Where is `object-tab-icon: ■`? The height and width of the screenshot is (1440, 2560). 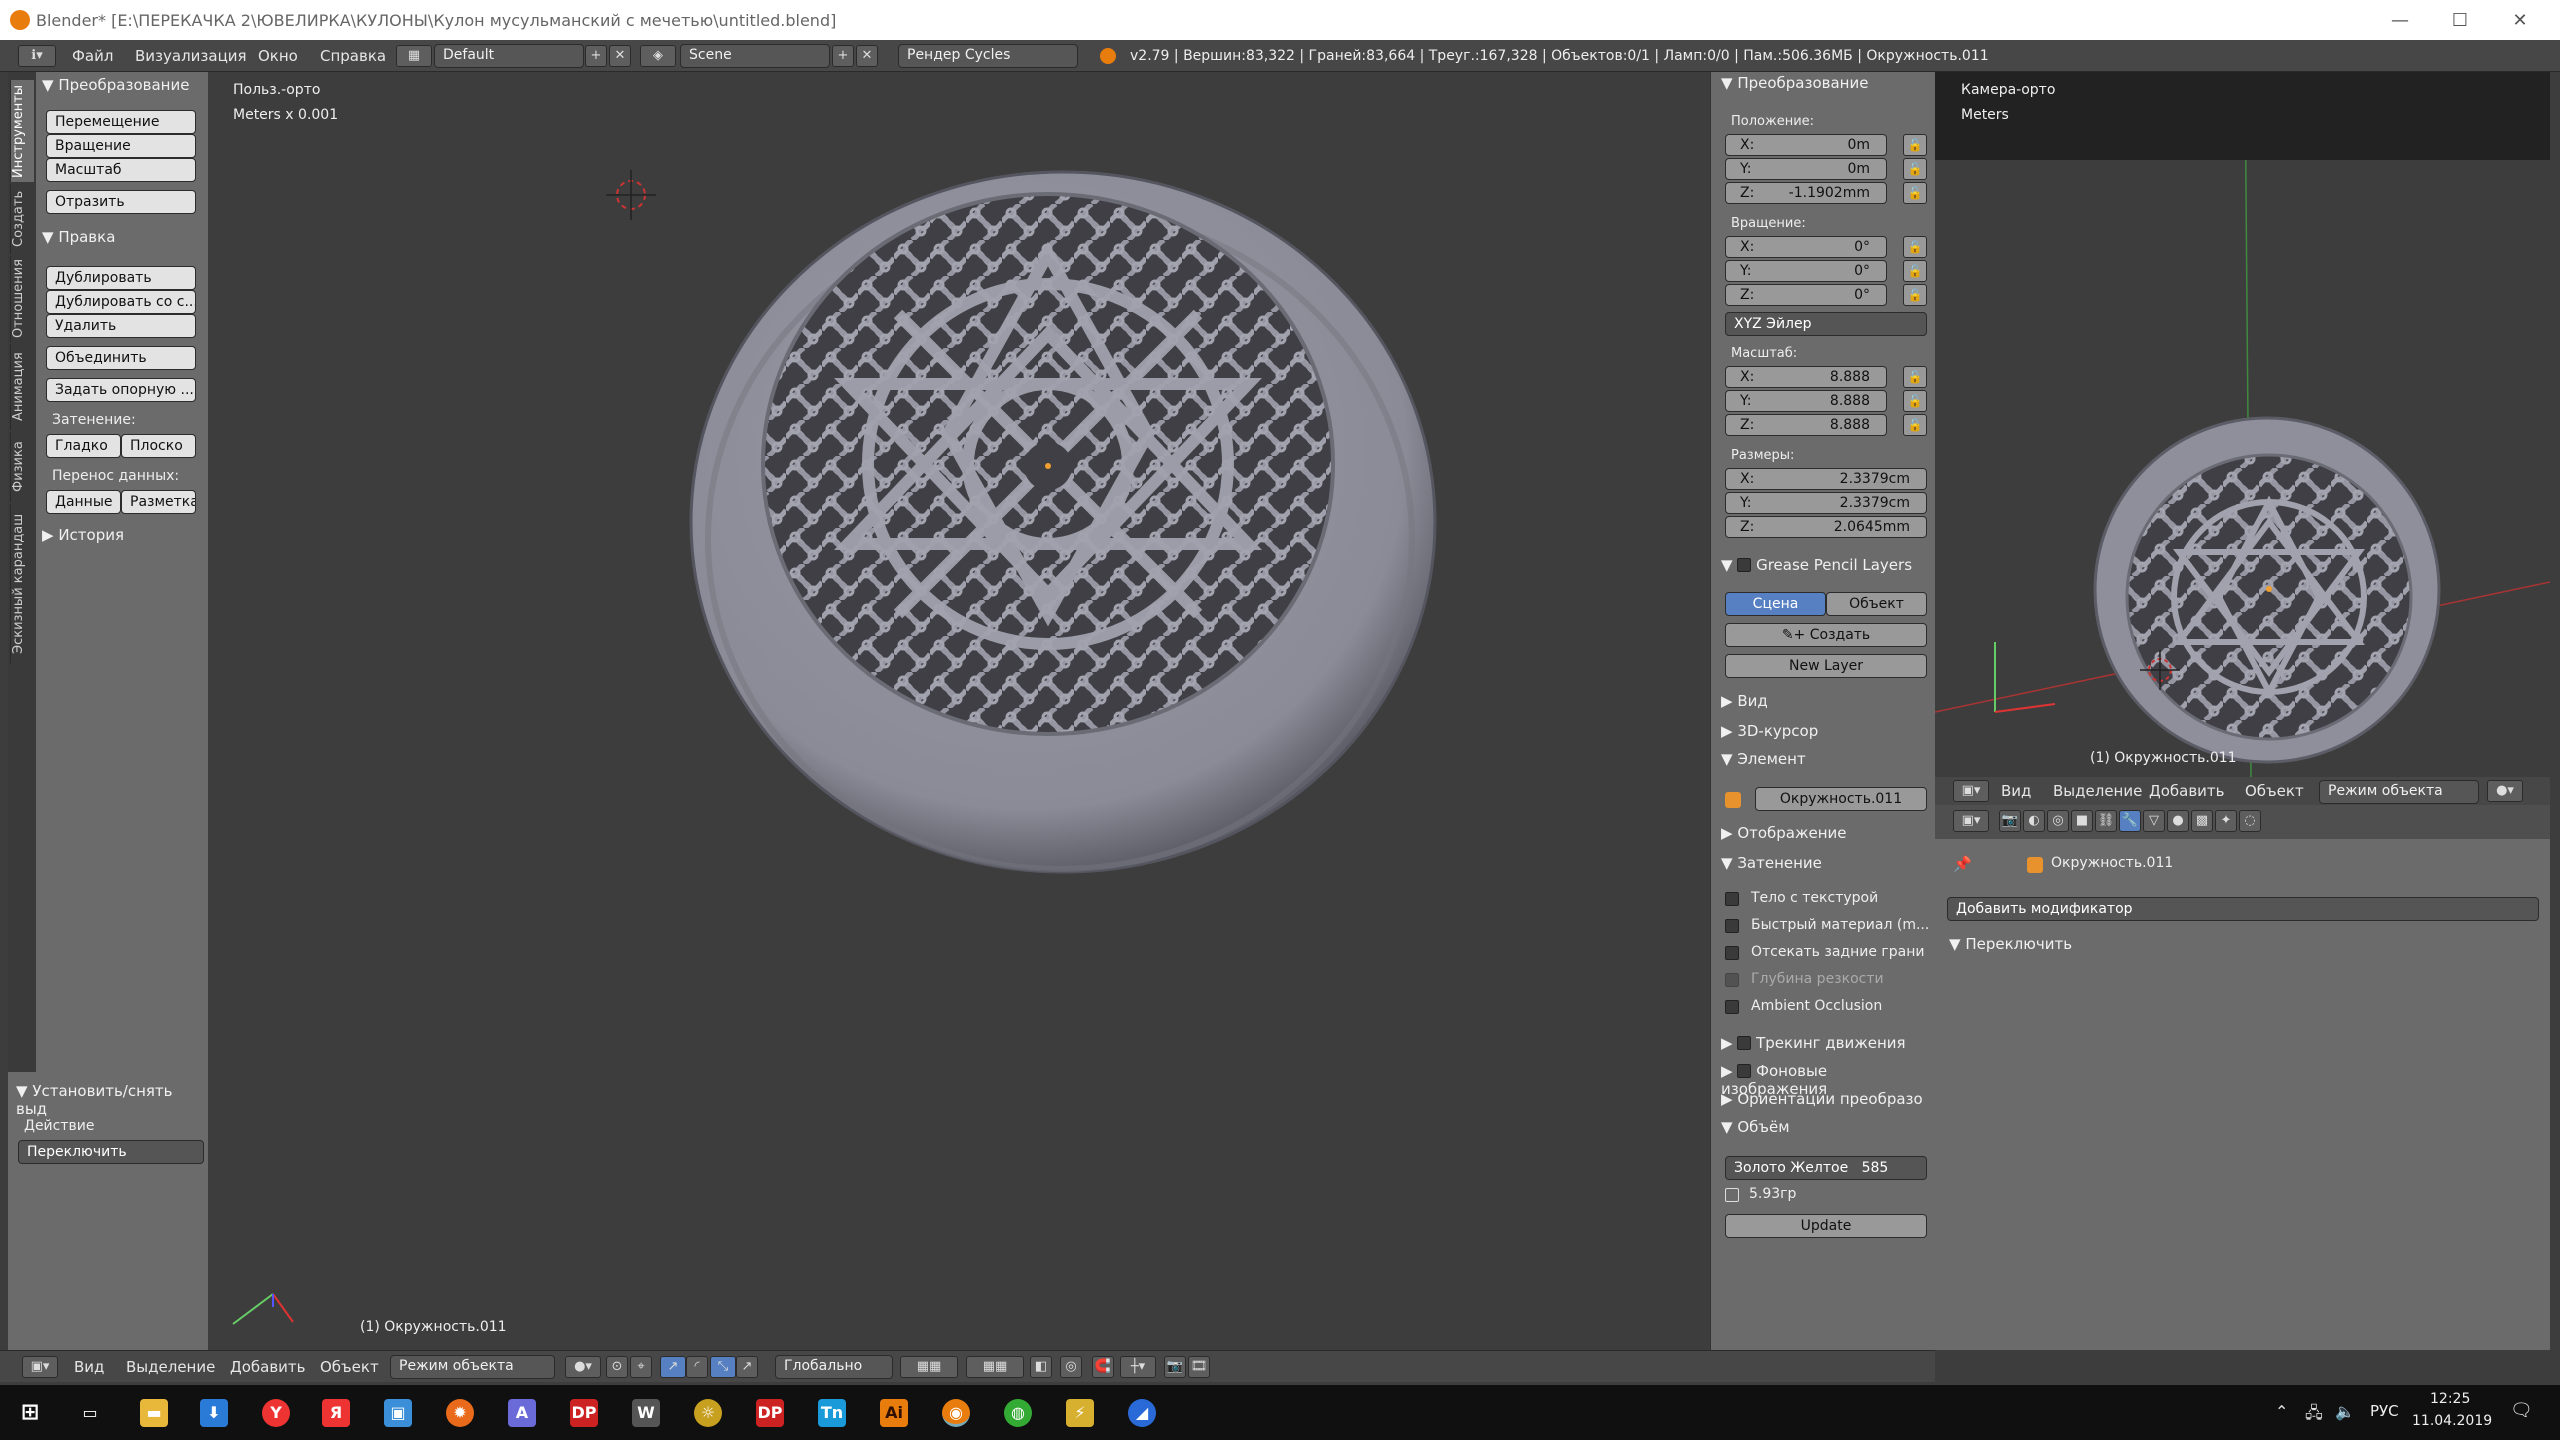
object-tab-icon: ■ is located at coordinates (2082, 821).